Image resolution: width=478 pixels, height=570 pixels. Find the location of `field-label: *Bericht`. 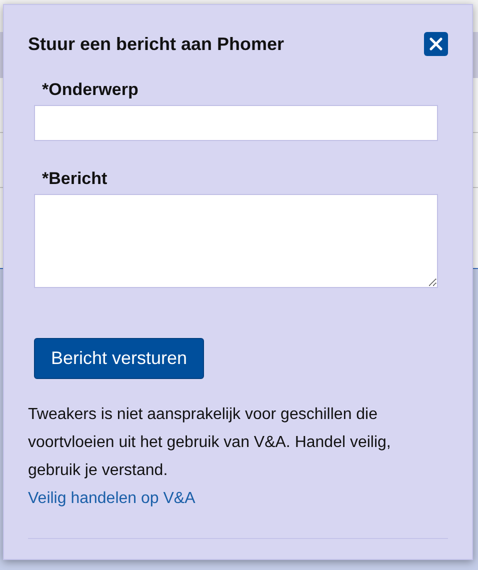

field-label: *Bericht is located at coordinates (74, 179).